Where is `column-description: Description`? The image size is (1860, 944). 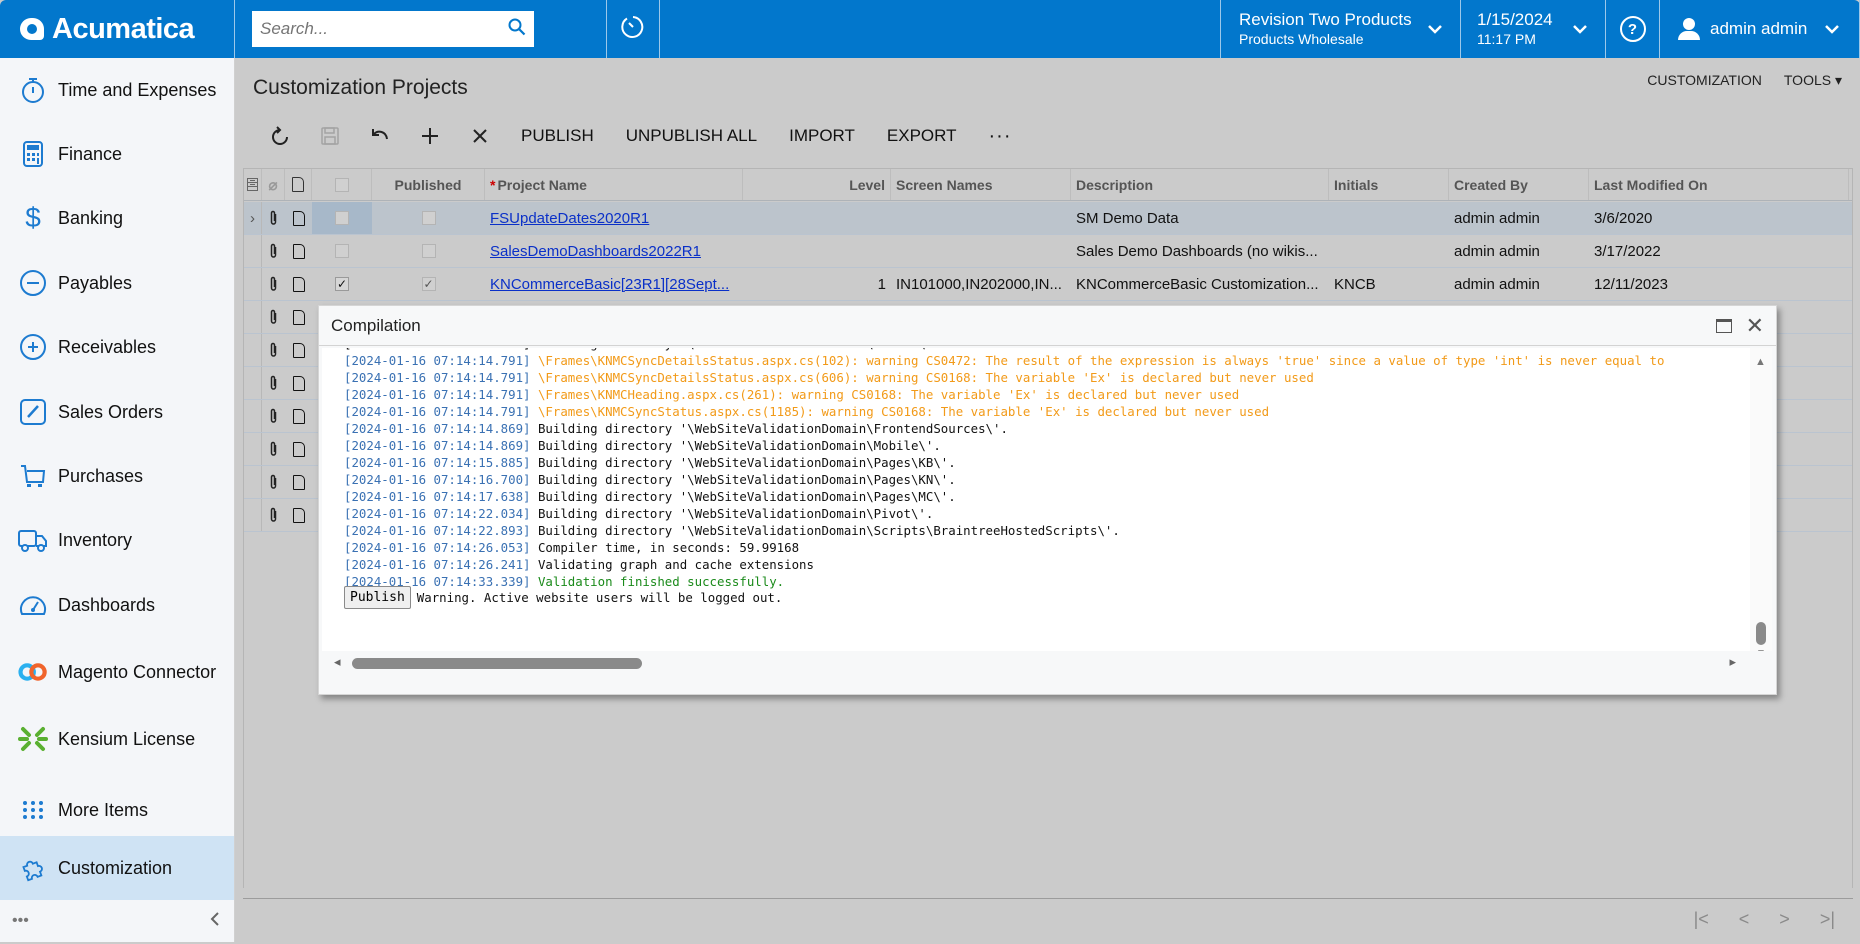 column-description: Description is located at coordinates (1200, 184).